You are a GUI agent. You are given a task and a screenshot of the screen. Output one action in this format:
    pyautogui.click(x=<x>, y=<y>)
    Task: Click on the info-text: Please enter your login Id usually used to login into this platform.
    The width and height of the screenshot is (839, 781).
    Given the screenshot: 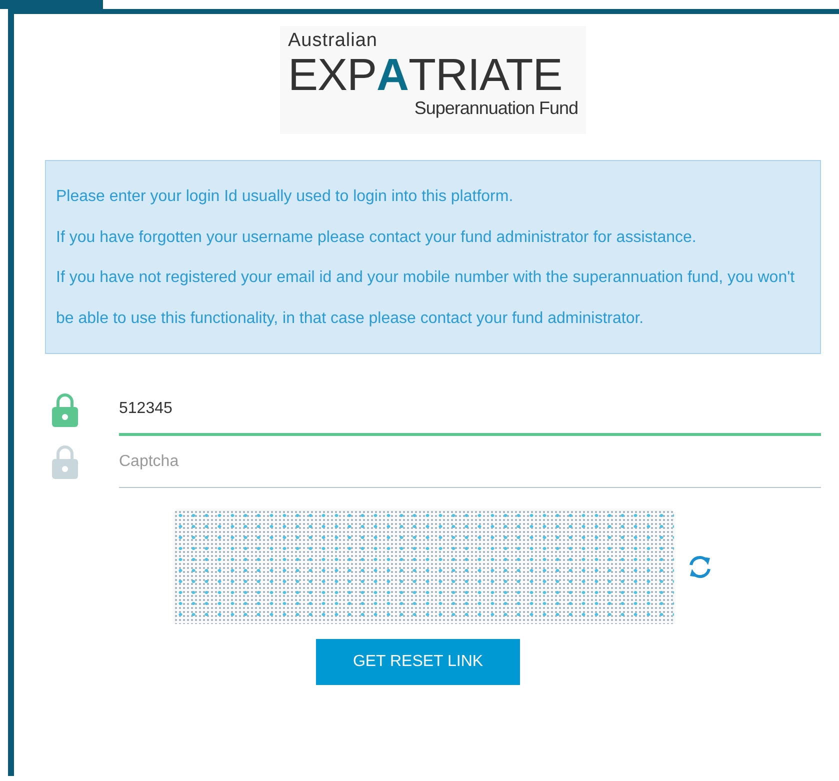 What is the action you would take?
    pyautogui.click(x=285, y=197)
    